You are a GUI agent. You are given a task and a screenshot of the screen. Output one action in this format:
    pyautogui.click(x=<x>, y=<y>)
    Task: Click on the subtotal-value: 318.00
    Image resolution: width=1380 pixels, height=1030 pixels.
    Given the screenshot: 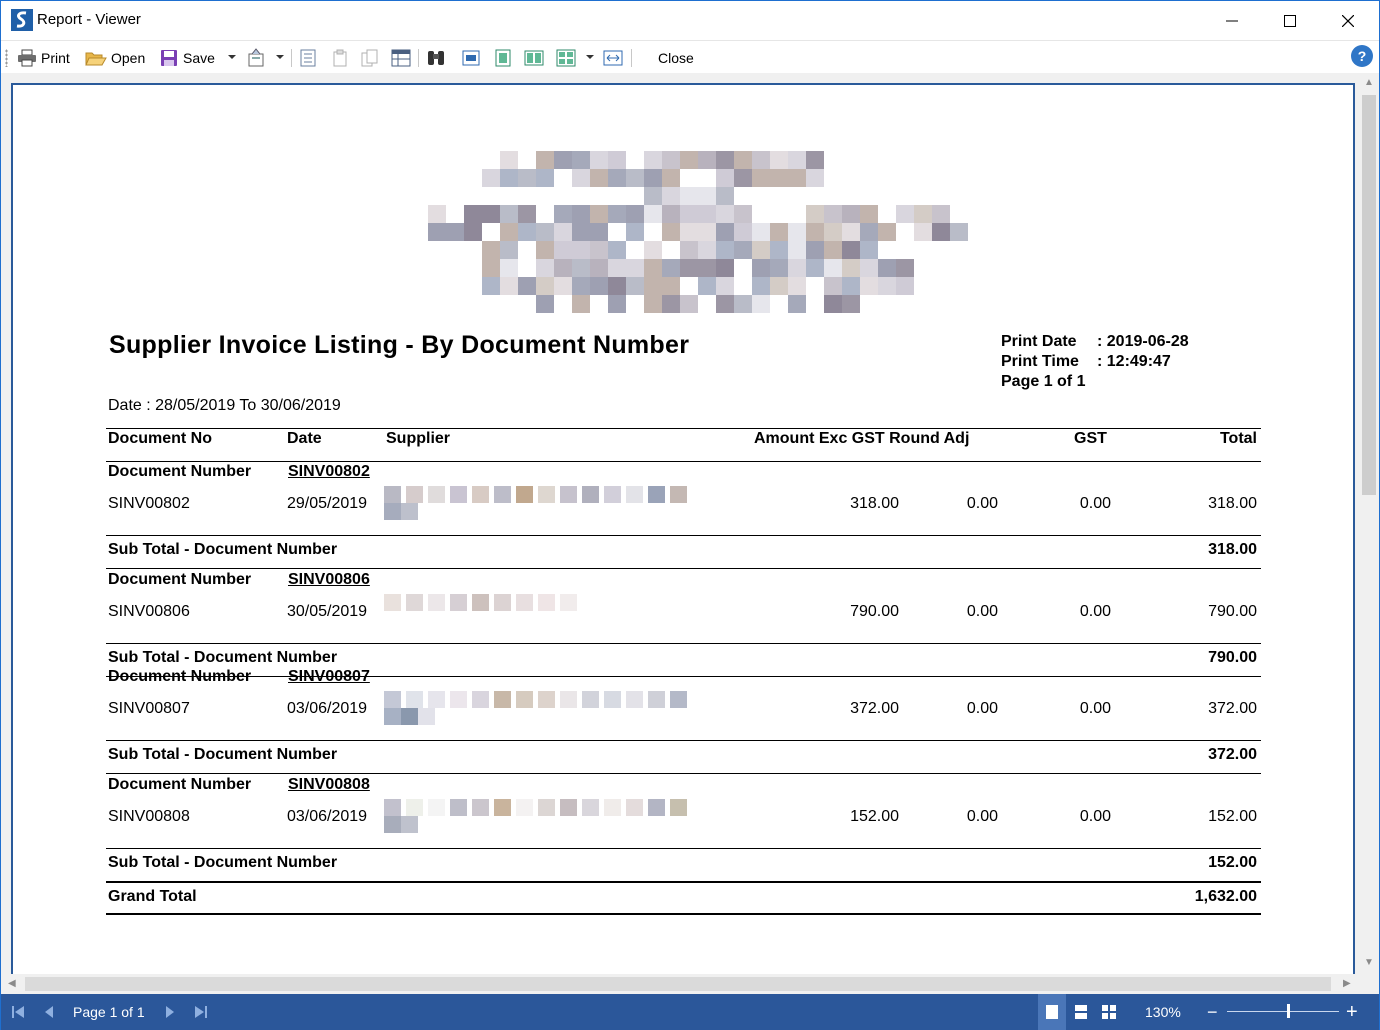 What is the action you would take?
    pyautogui.click(x=1232, y=549)
    